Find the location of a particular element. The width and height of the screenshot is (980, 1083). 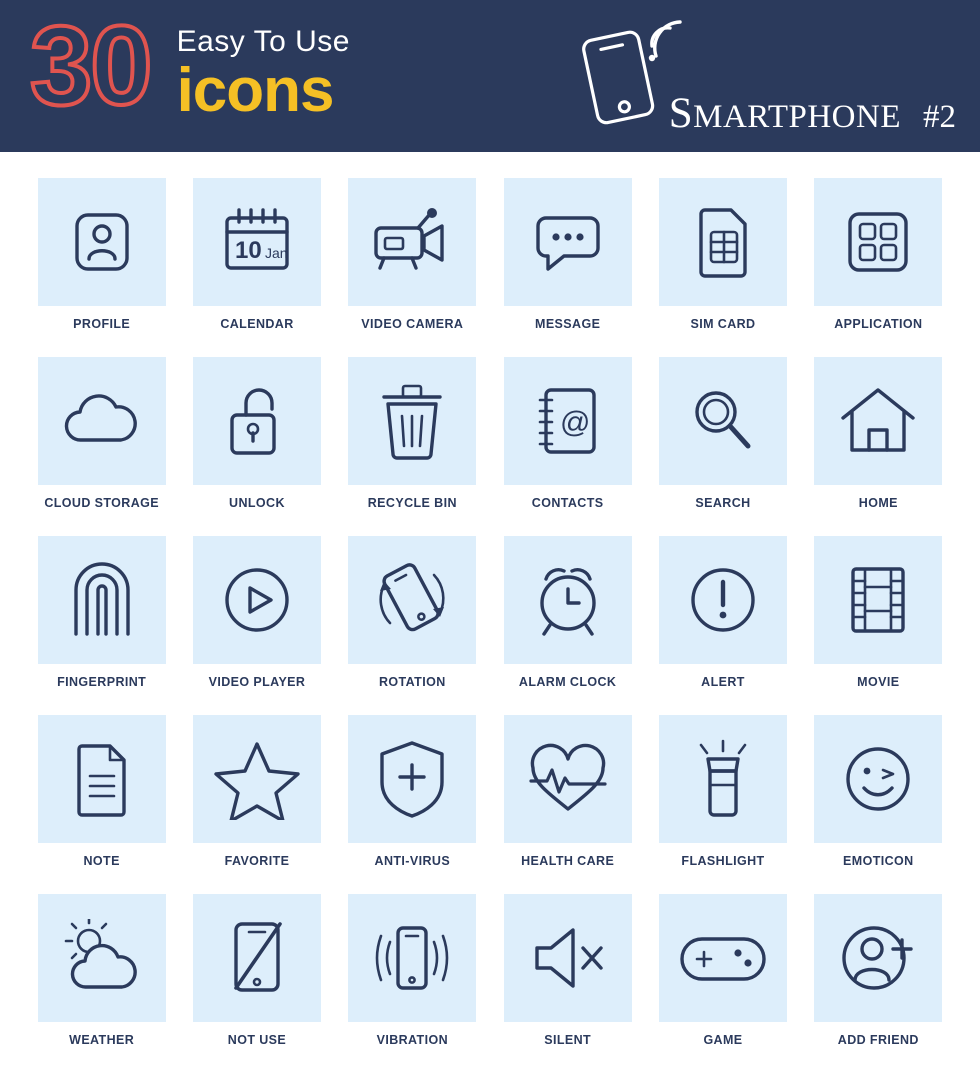

icon-label: ALERT is located at coordinates (723, 682).